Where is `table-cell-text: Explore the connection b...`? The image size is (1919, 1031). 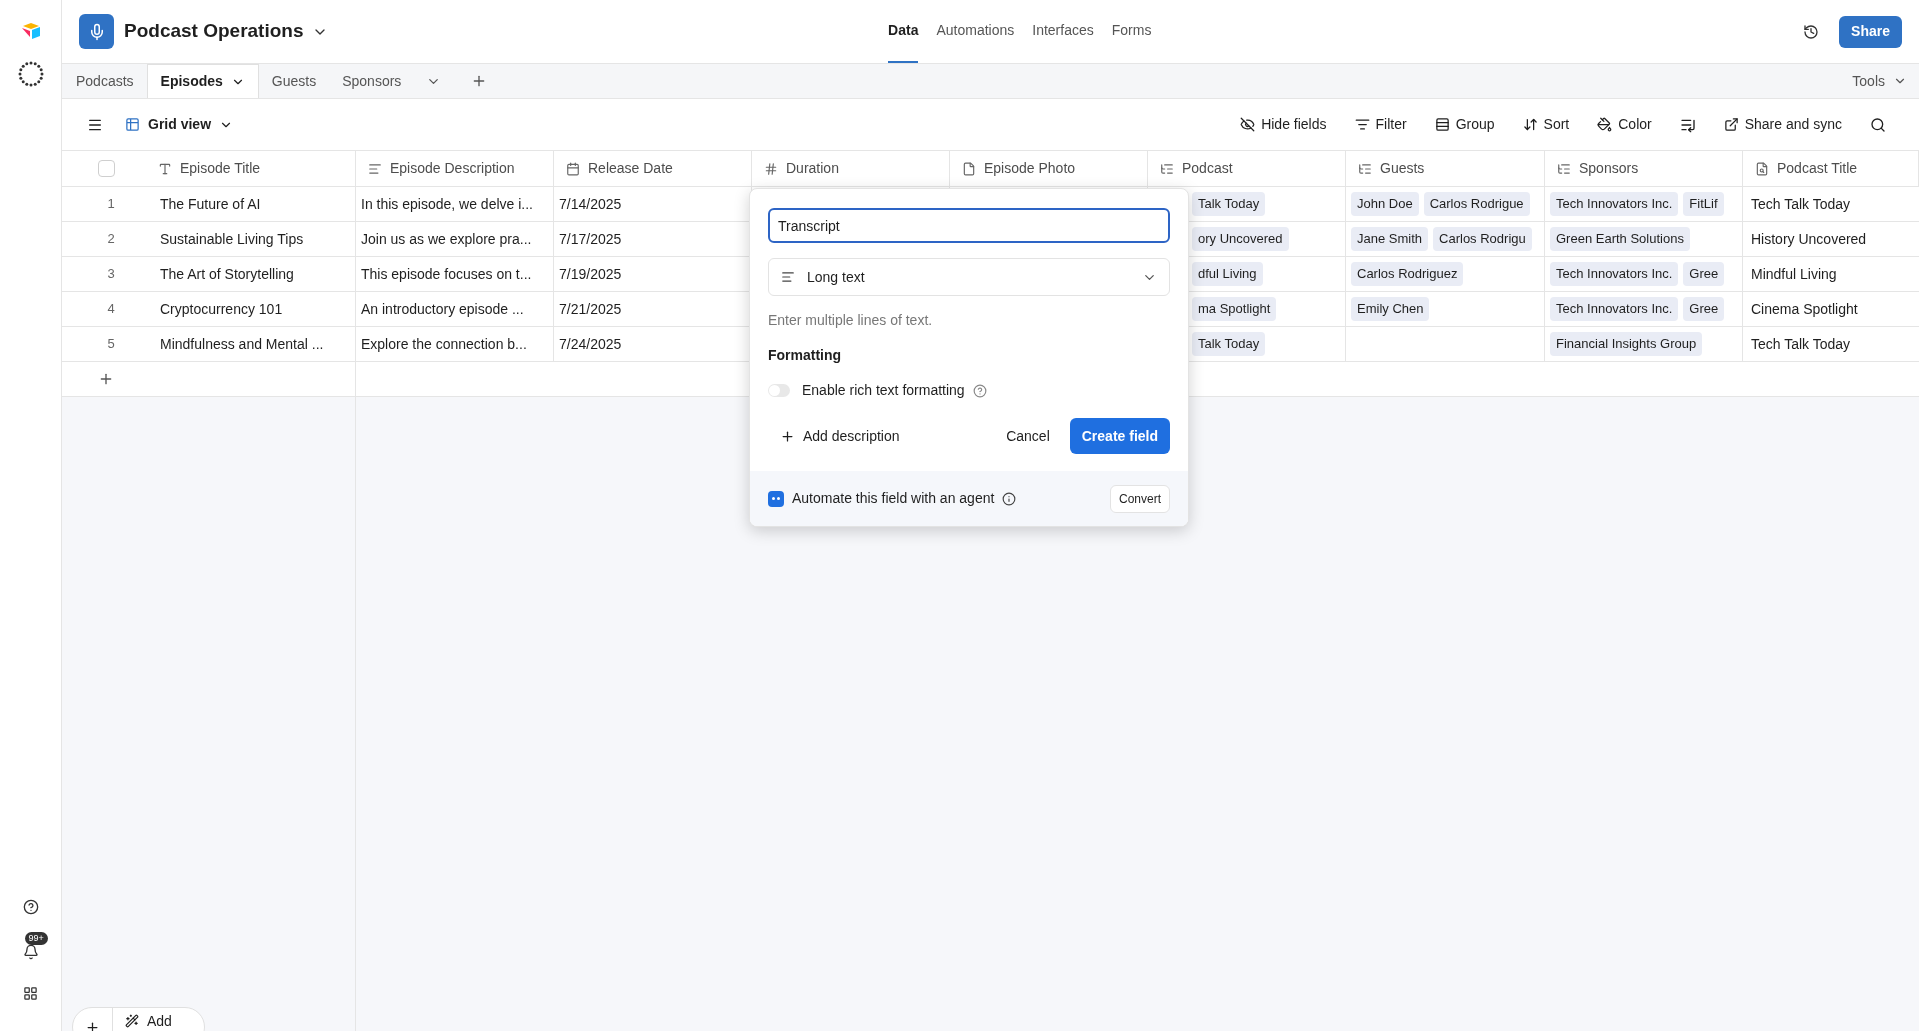 table-cell-text: Explore the connection b... is located at coordinates (444, 344).